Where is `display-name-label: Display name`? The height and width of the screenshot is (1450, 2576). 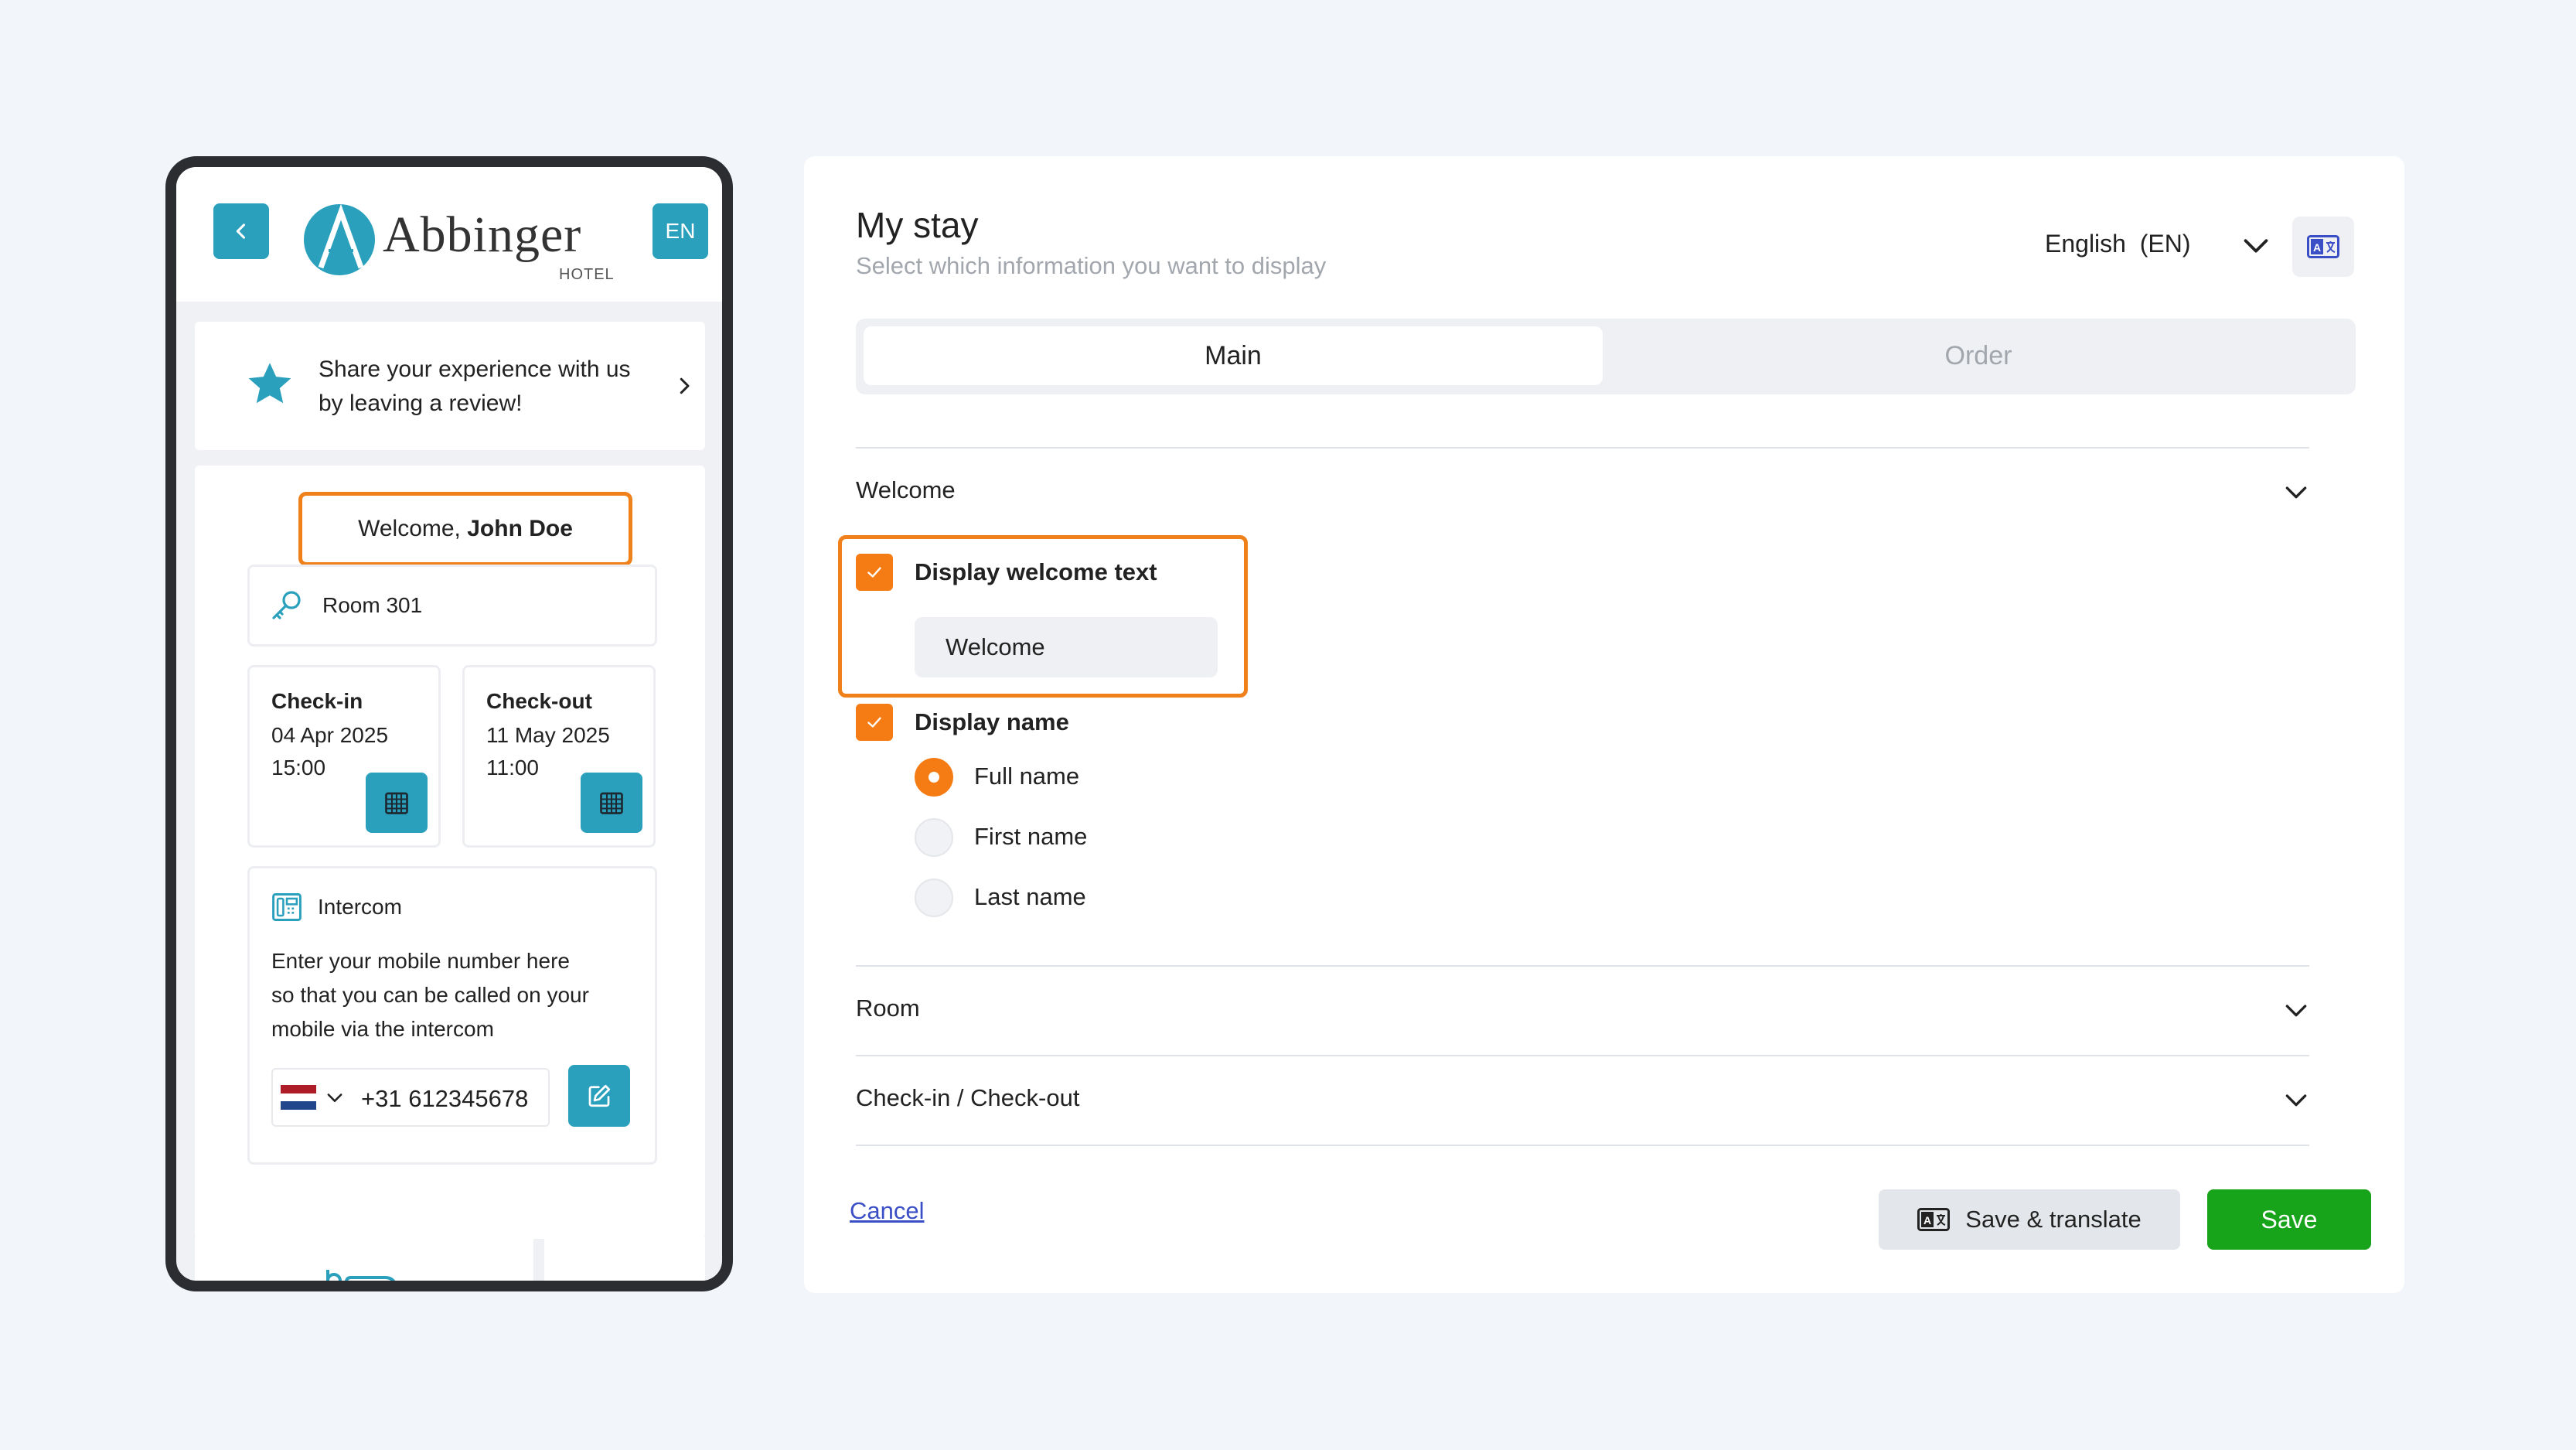
display-name-label: Display name is located at coordinates (992, 721).